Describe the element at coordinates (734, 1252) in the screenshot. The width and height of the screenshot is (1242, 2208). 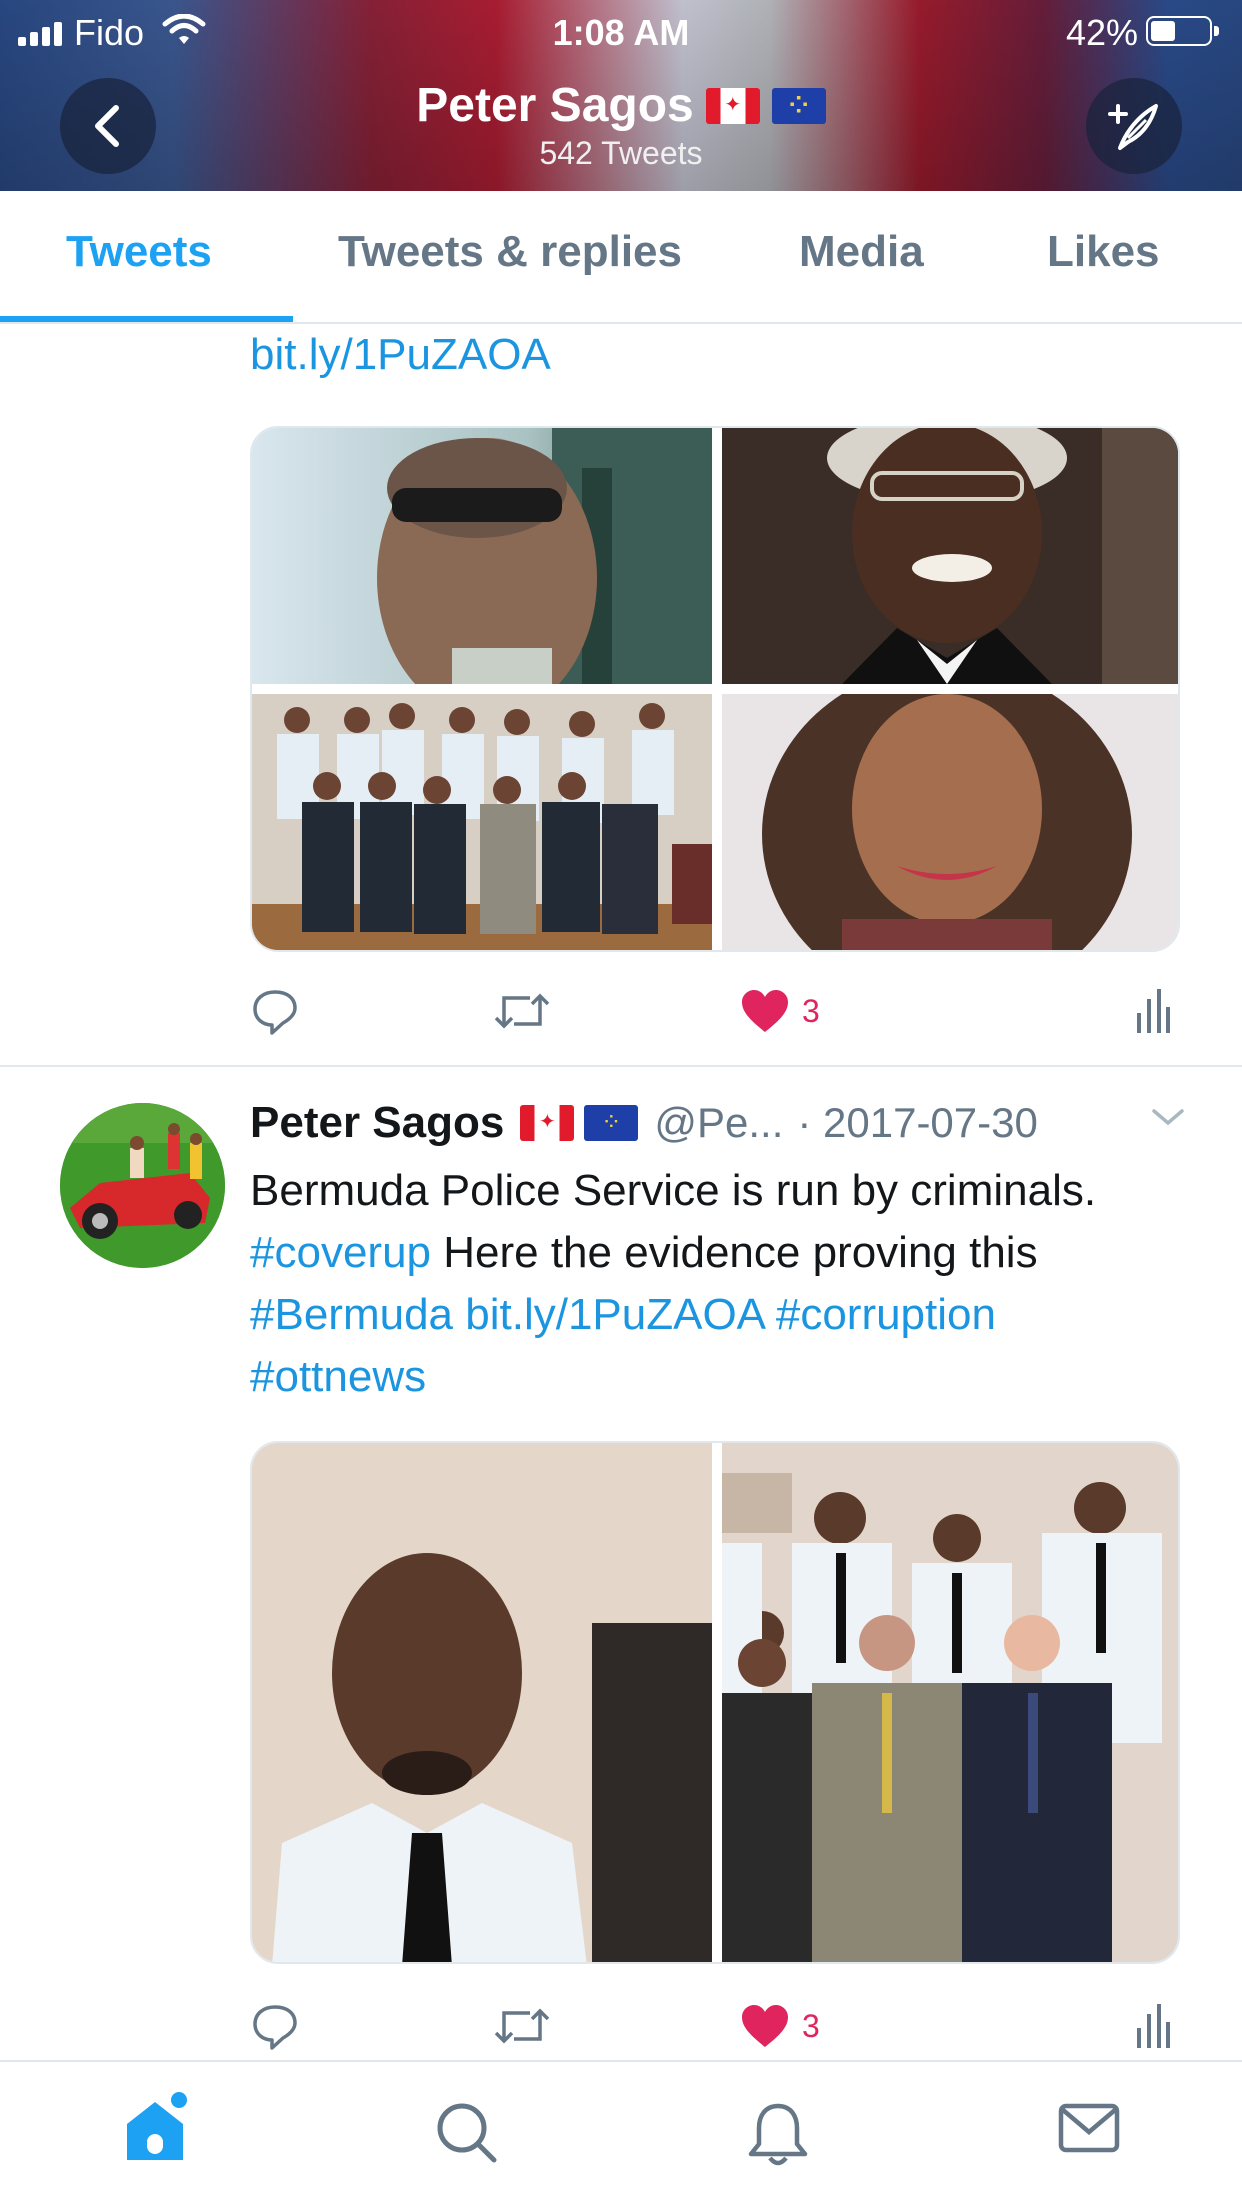
I see `tweet-text-segment: Here the evidence proving this` at that location.